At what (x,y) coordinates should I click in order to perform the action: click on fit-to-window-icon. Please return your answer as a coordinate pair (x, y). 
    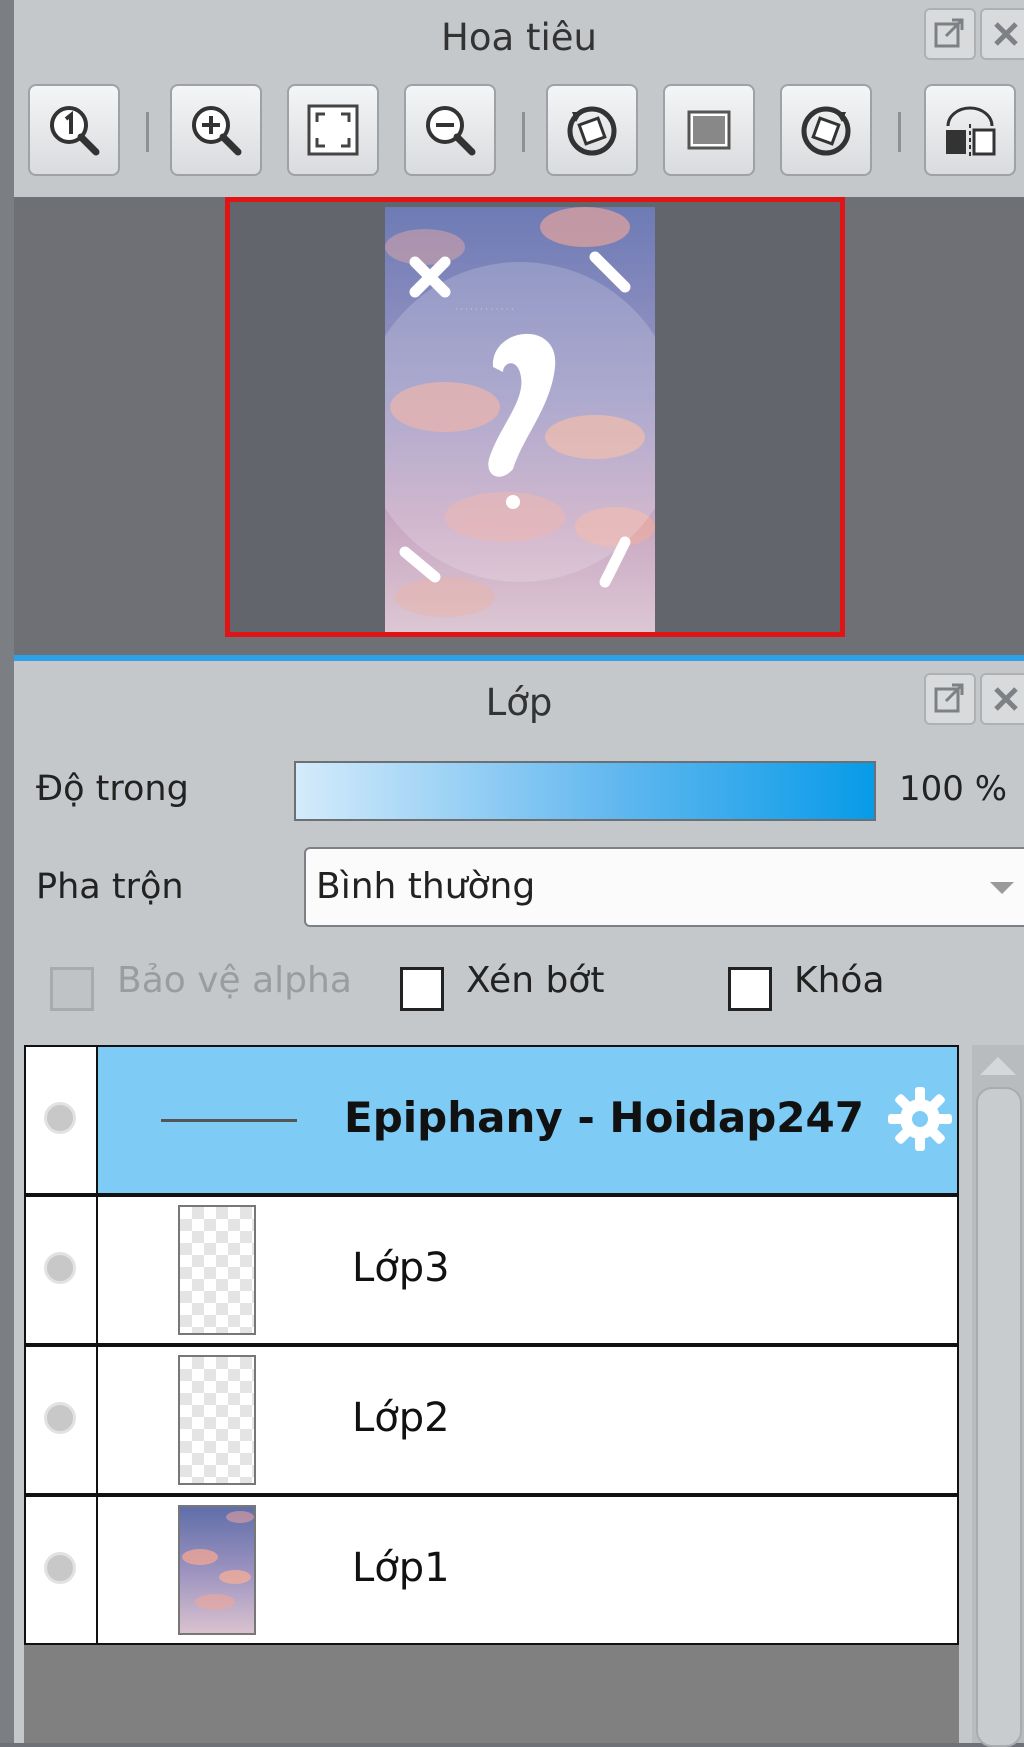
    Looking at the image, I should click on (333, 130).